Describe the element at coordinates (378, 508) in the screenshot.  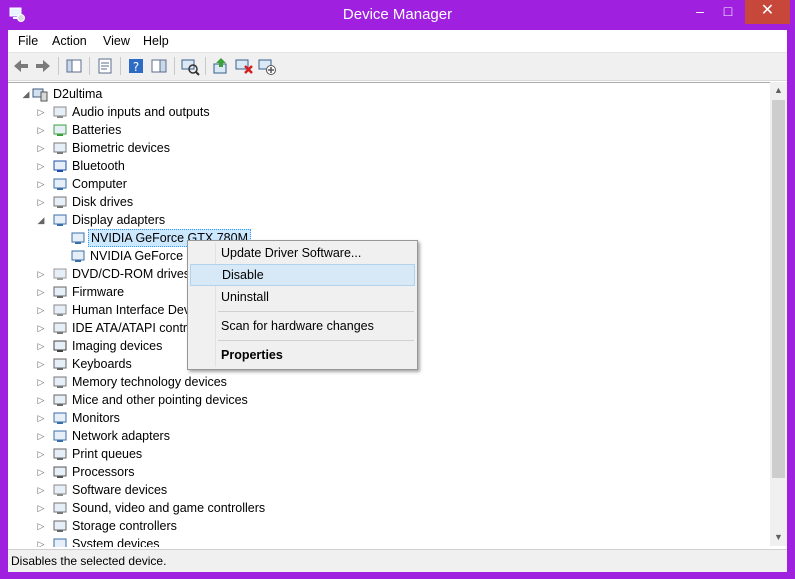
I see `tree-category: ▷ Sound, video and game controllers` at that location.